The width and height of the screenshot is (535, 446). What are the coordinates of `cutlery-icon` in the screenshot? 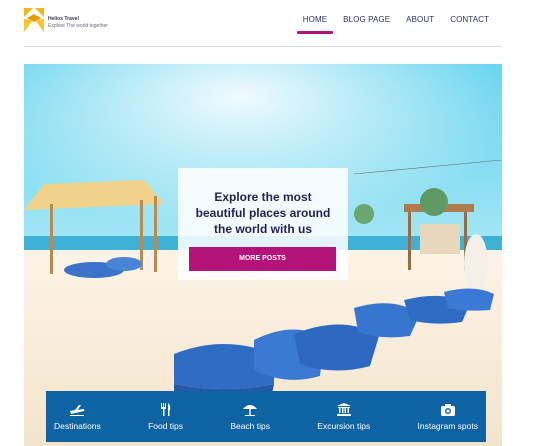 It's located at (166, 410).